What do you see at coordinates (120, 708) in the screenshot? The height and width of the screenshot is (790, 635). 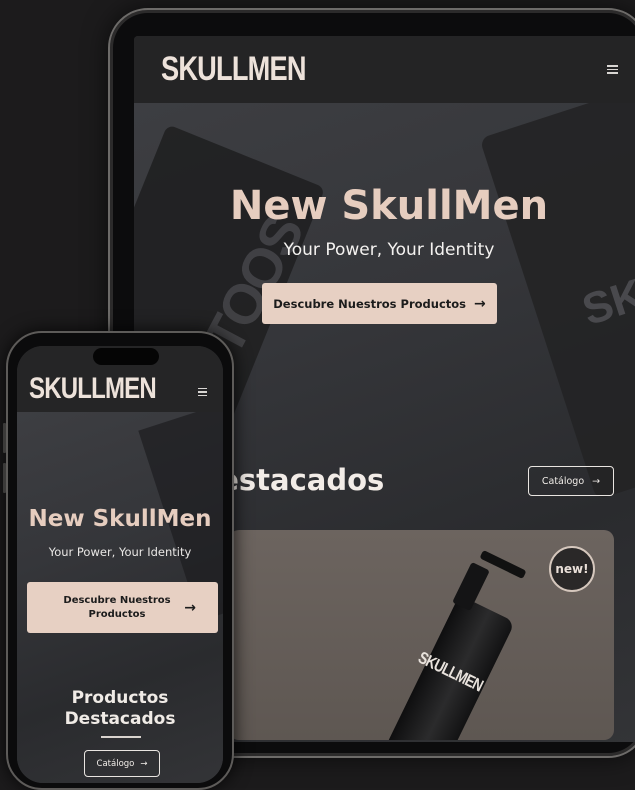 I see `featured-section-title: Productos Destacados` at bounding box center [120, 708].